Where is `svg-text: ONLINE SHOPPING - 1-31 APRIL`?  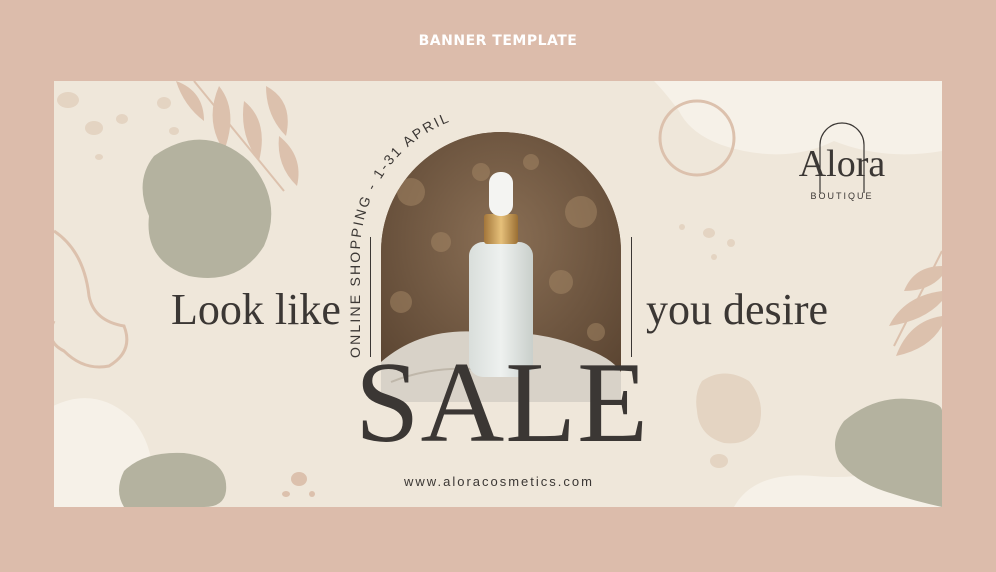 svg-text: ONLINE SHOPPING - 1-31 APRIL is located at coordinates (400, 233).